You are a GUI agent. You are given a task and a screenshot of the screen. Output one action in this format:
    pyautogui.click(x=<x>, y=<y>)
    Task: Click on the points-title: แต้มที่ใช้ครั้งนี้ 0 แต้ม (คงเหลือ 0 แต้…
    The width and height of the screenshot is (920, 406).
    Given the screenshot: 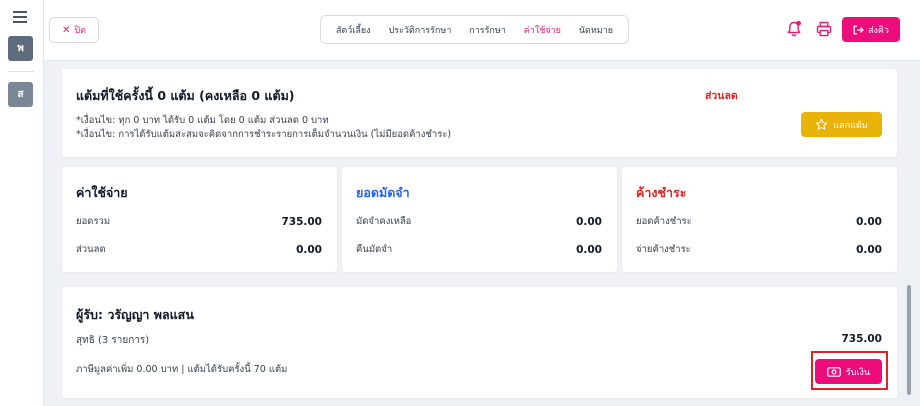 What is the action you would take?
    pyautogui.click(x=185, y=95)
    